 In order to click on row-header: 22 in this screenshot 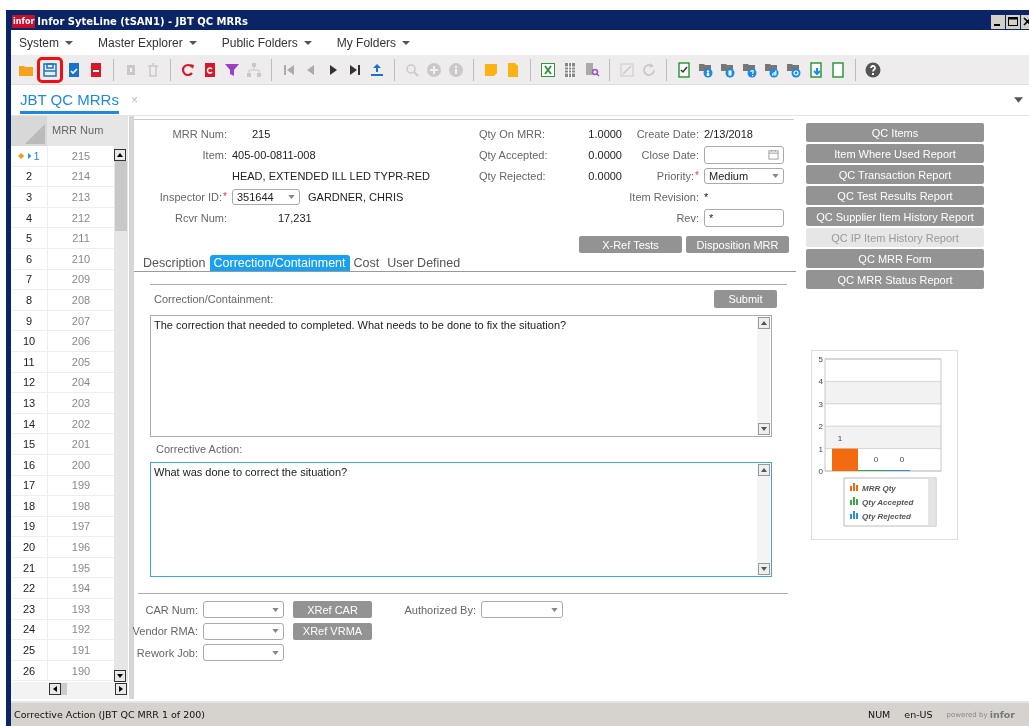, I will do `click(29, 588)`.